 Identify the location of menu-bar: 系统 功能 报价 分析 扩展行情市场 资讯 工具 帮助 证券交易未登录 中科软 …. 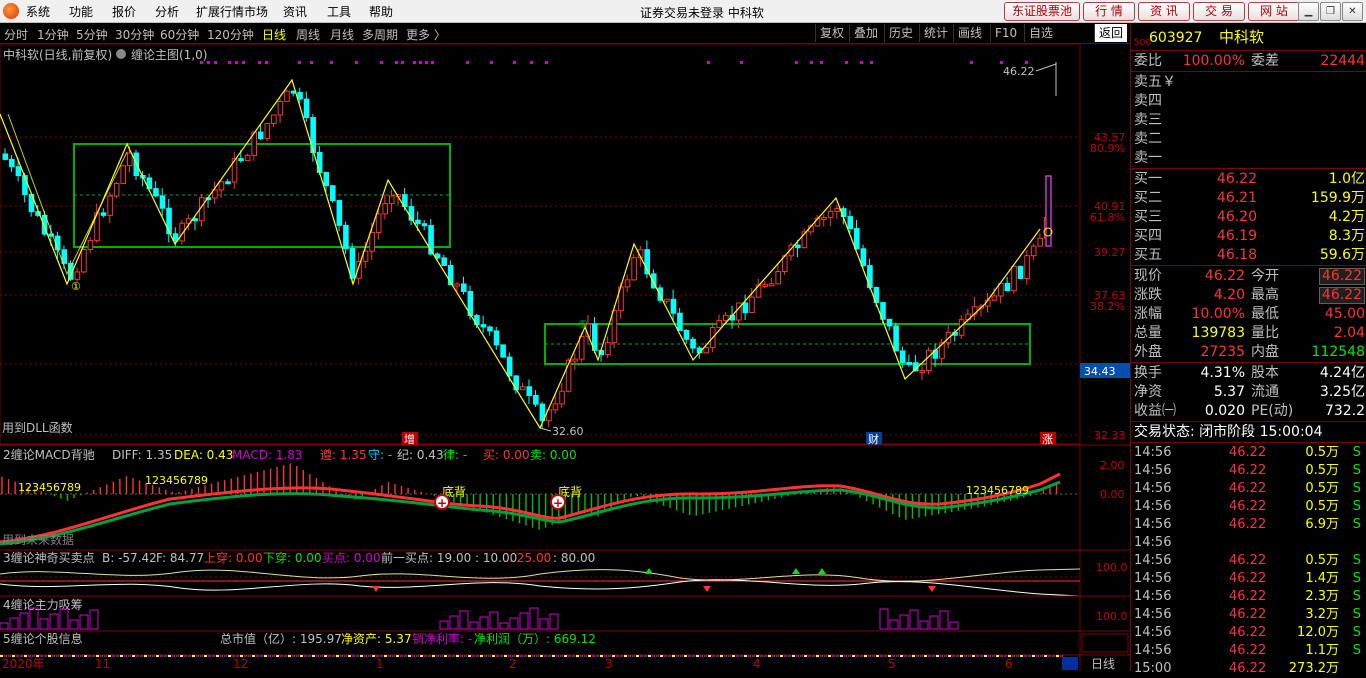
(683, 11).